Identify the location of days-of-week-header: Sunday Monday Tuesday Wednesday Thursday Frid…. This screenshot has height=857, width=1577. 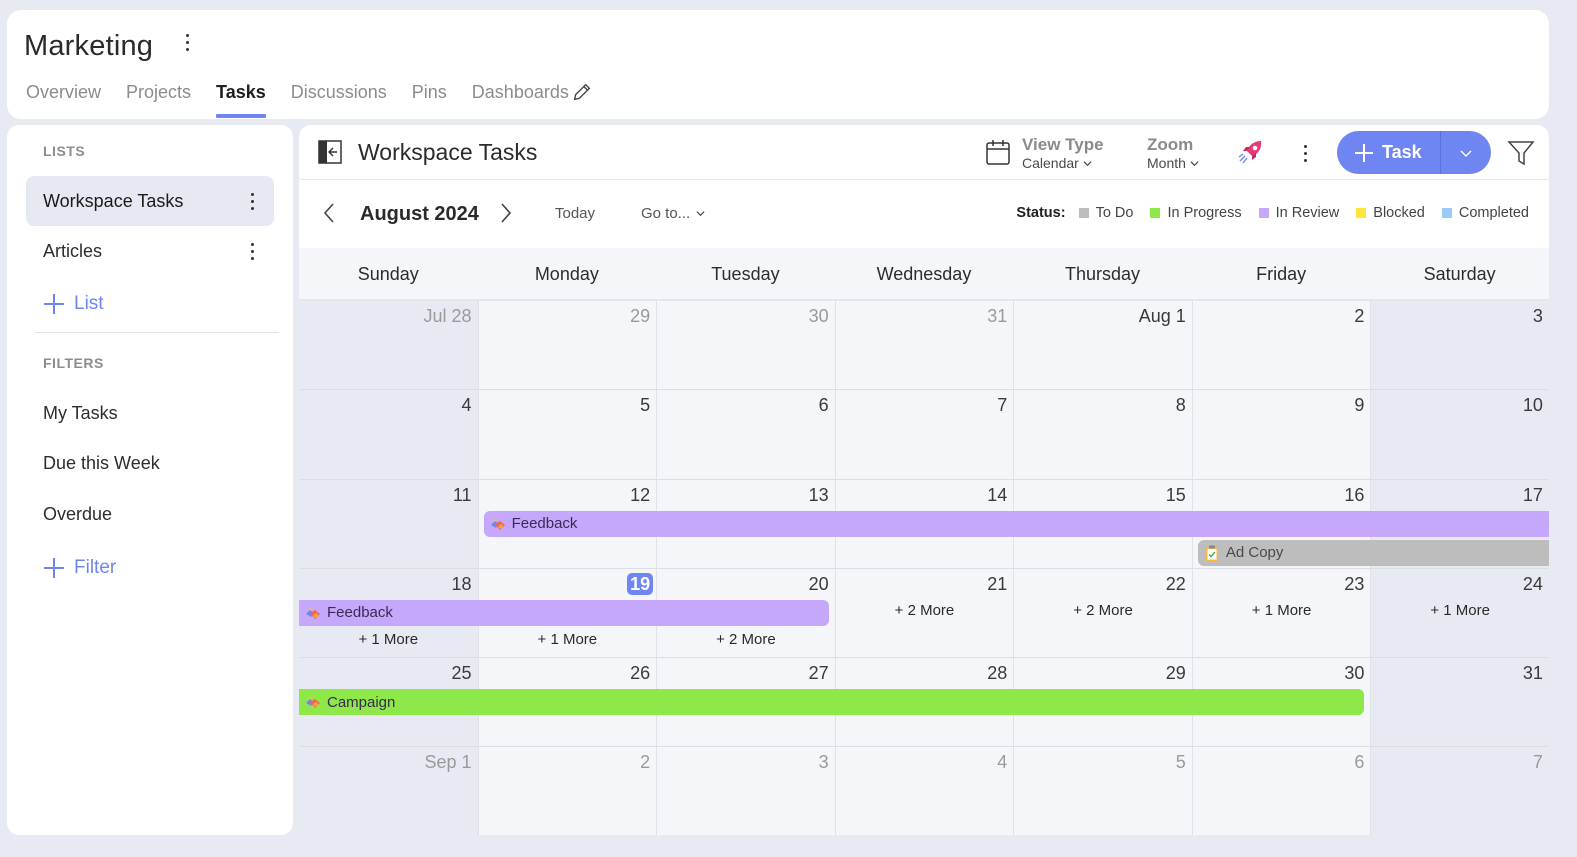
(924, 274).